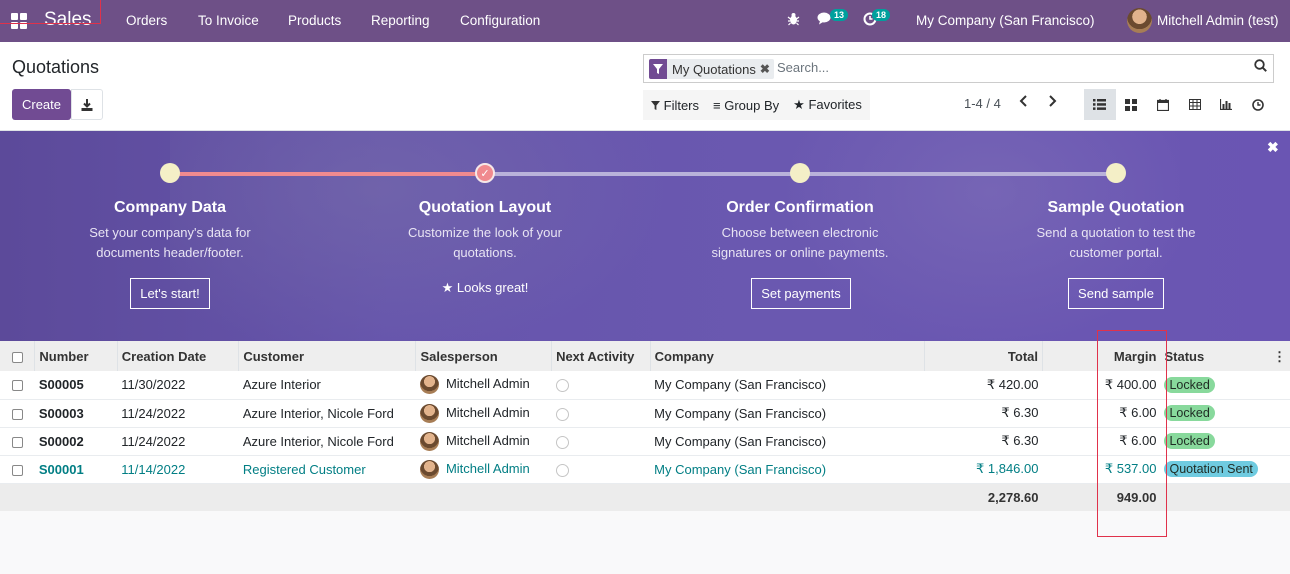 The width and height of the screenshot is (1290, 574). What do you see at coordinates (983, 385) in the screenshot?
I see `cell-total: ₹ 420.00` at bounding box center [983, 385].